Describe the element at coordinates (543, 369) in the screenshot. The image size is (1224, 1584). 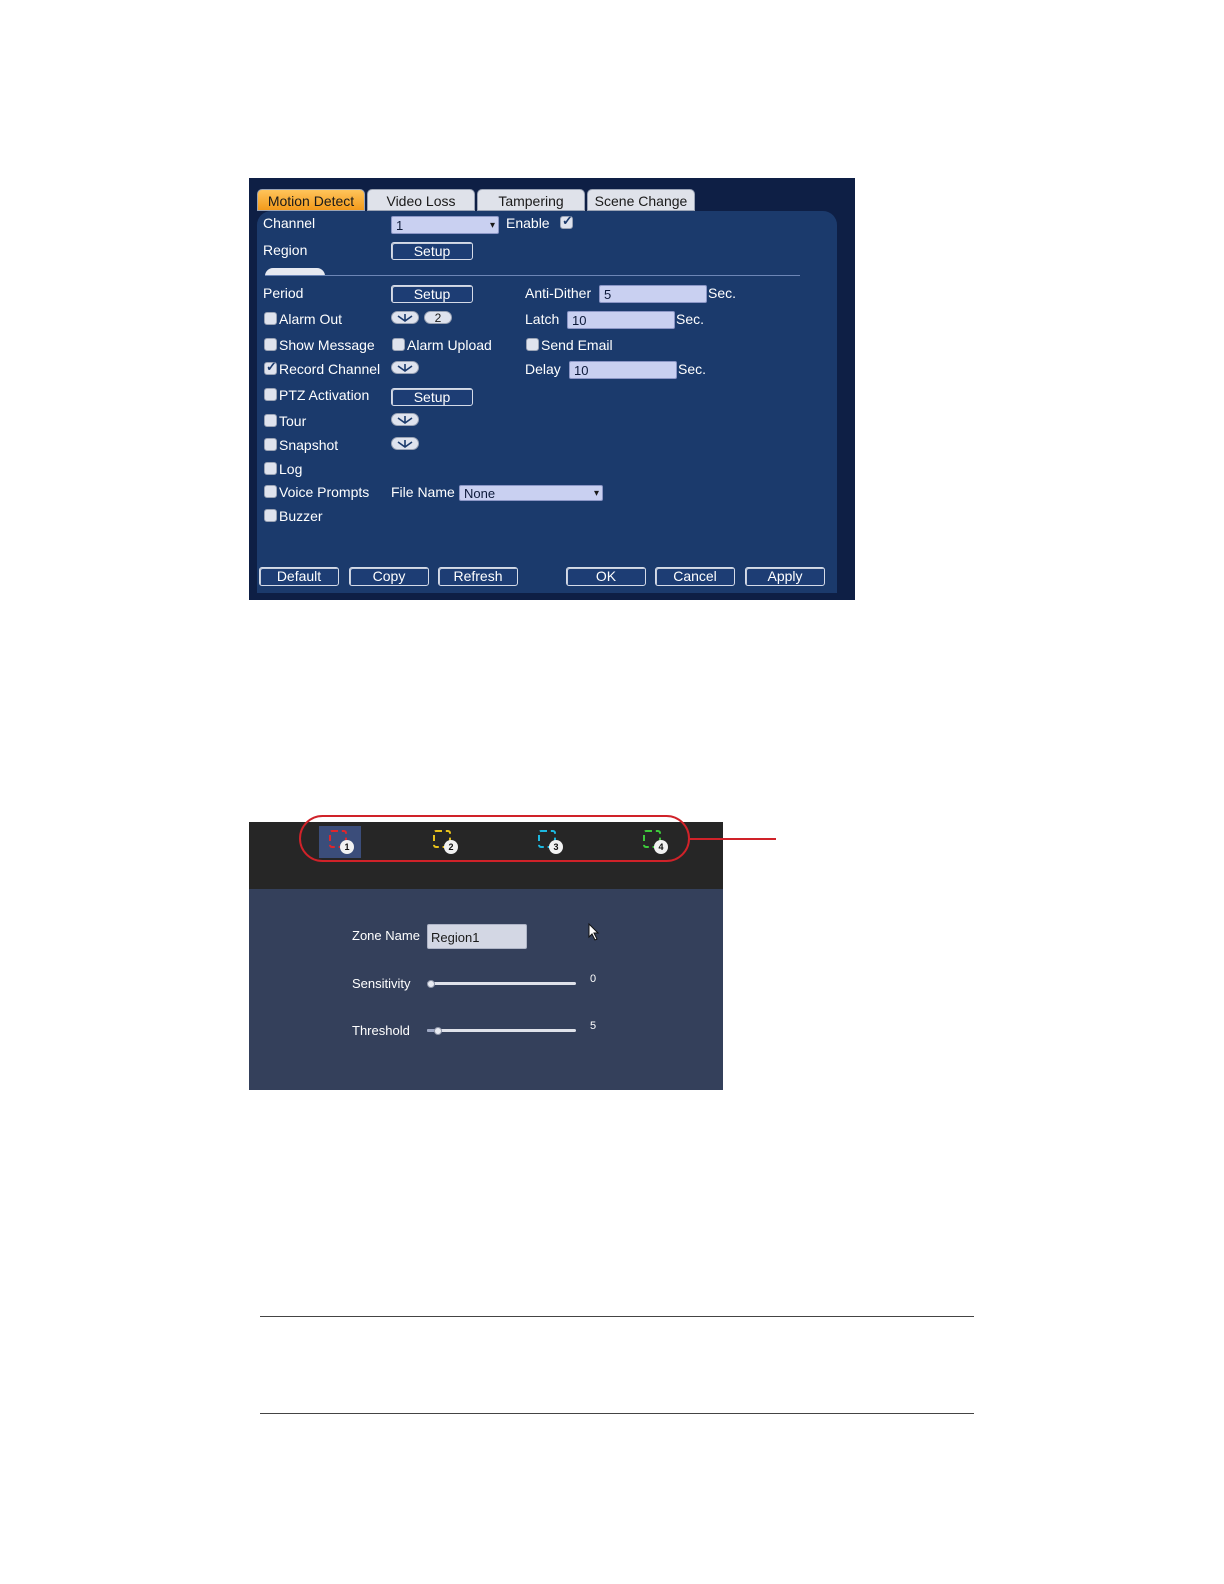
I see `delay-label: Delay` at that location.